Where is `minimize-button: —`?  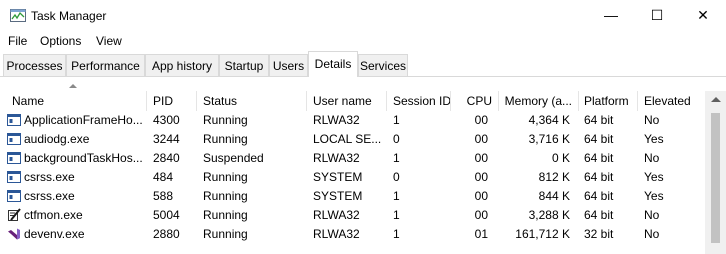
minimize-button: — is located at coordinates (611, 15).